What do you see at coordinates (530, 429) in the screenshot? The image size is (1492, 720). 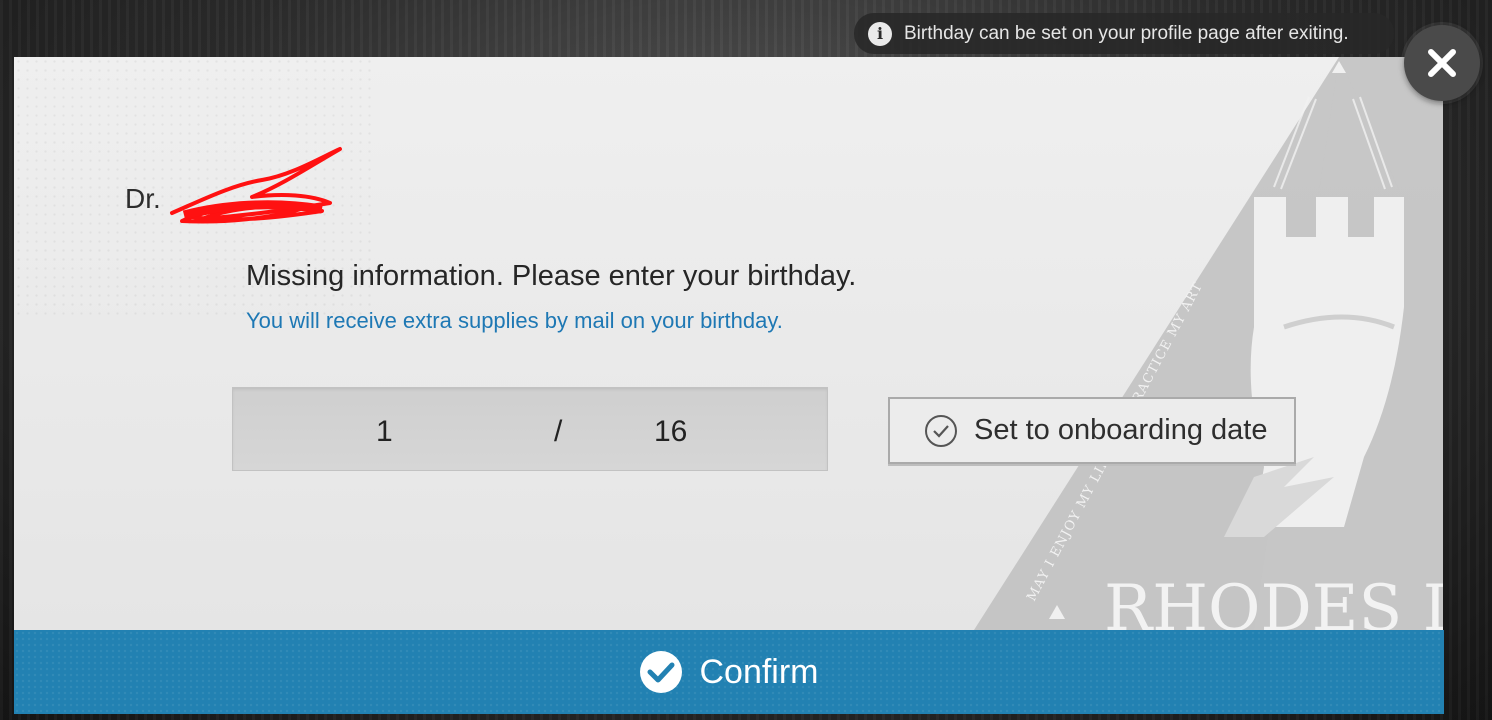 I see `birthday-input: 1 / 16` at bounding box center [530, 429].